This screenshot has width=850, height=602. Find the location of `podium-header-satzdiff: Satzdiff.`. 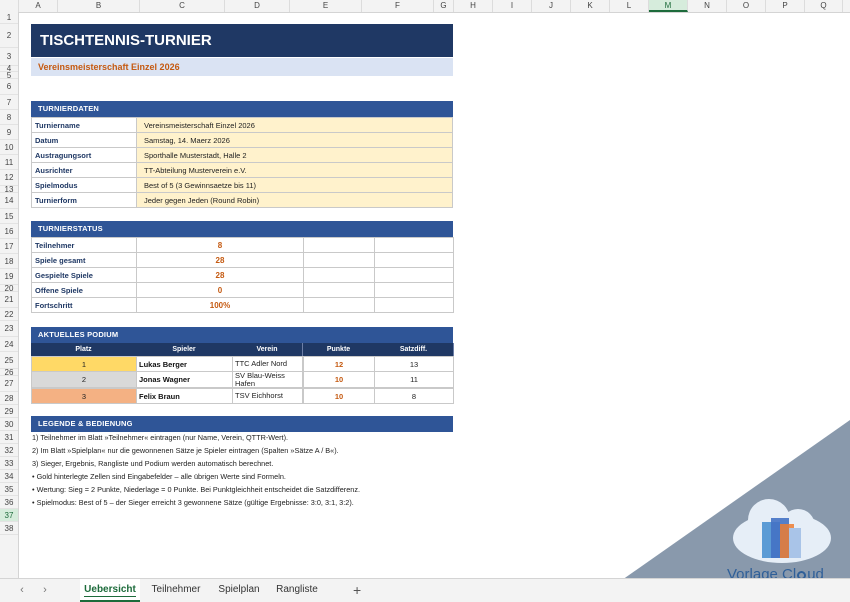

podium-header-satzdiff: Satzdiff. is located at coordinates (414, 349).